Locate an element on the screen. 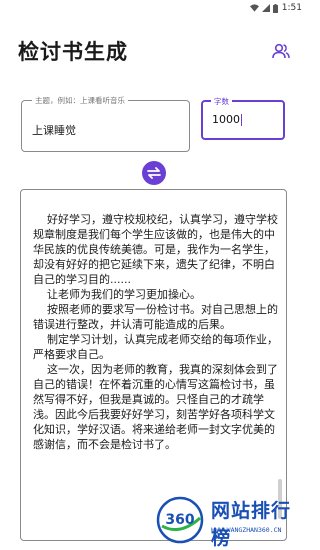 This screenshot has height=550, width=320. text-cursor is located at coordinates (241, 120).